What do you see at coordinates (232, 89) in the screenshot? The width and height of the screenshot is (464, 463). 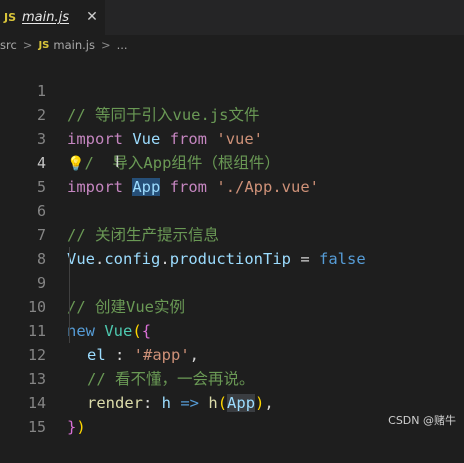 I see `code-line: 1 // 等同于引入vue.js文件` at bounding box center [232, 89].